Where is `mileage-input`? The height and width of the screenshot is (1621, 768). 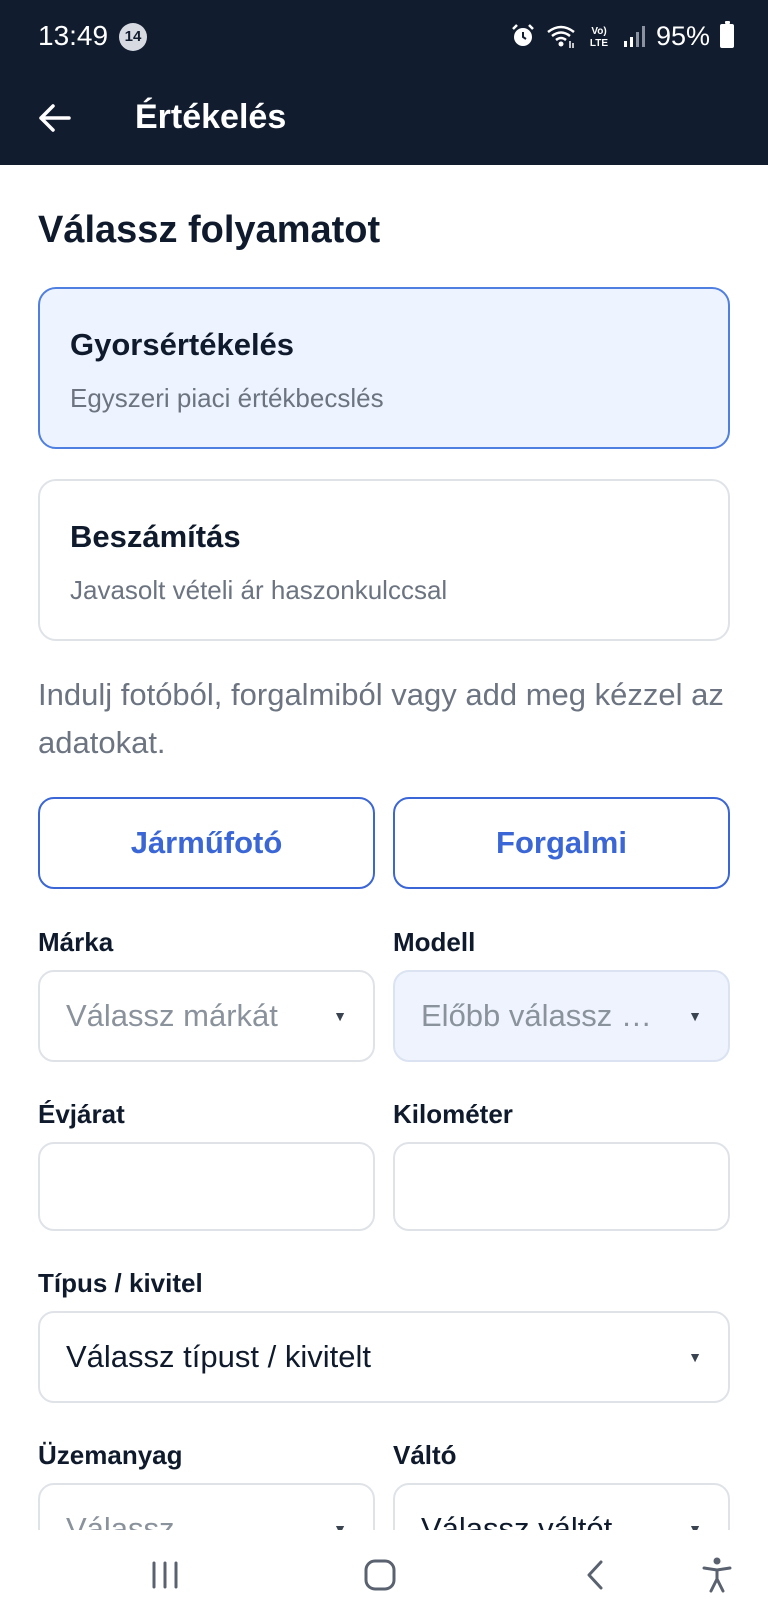 mileage-input is located at coordinates (561, 1186).